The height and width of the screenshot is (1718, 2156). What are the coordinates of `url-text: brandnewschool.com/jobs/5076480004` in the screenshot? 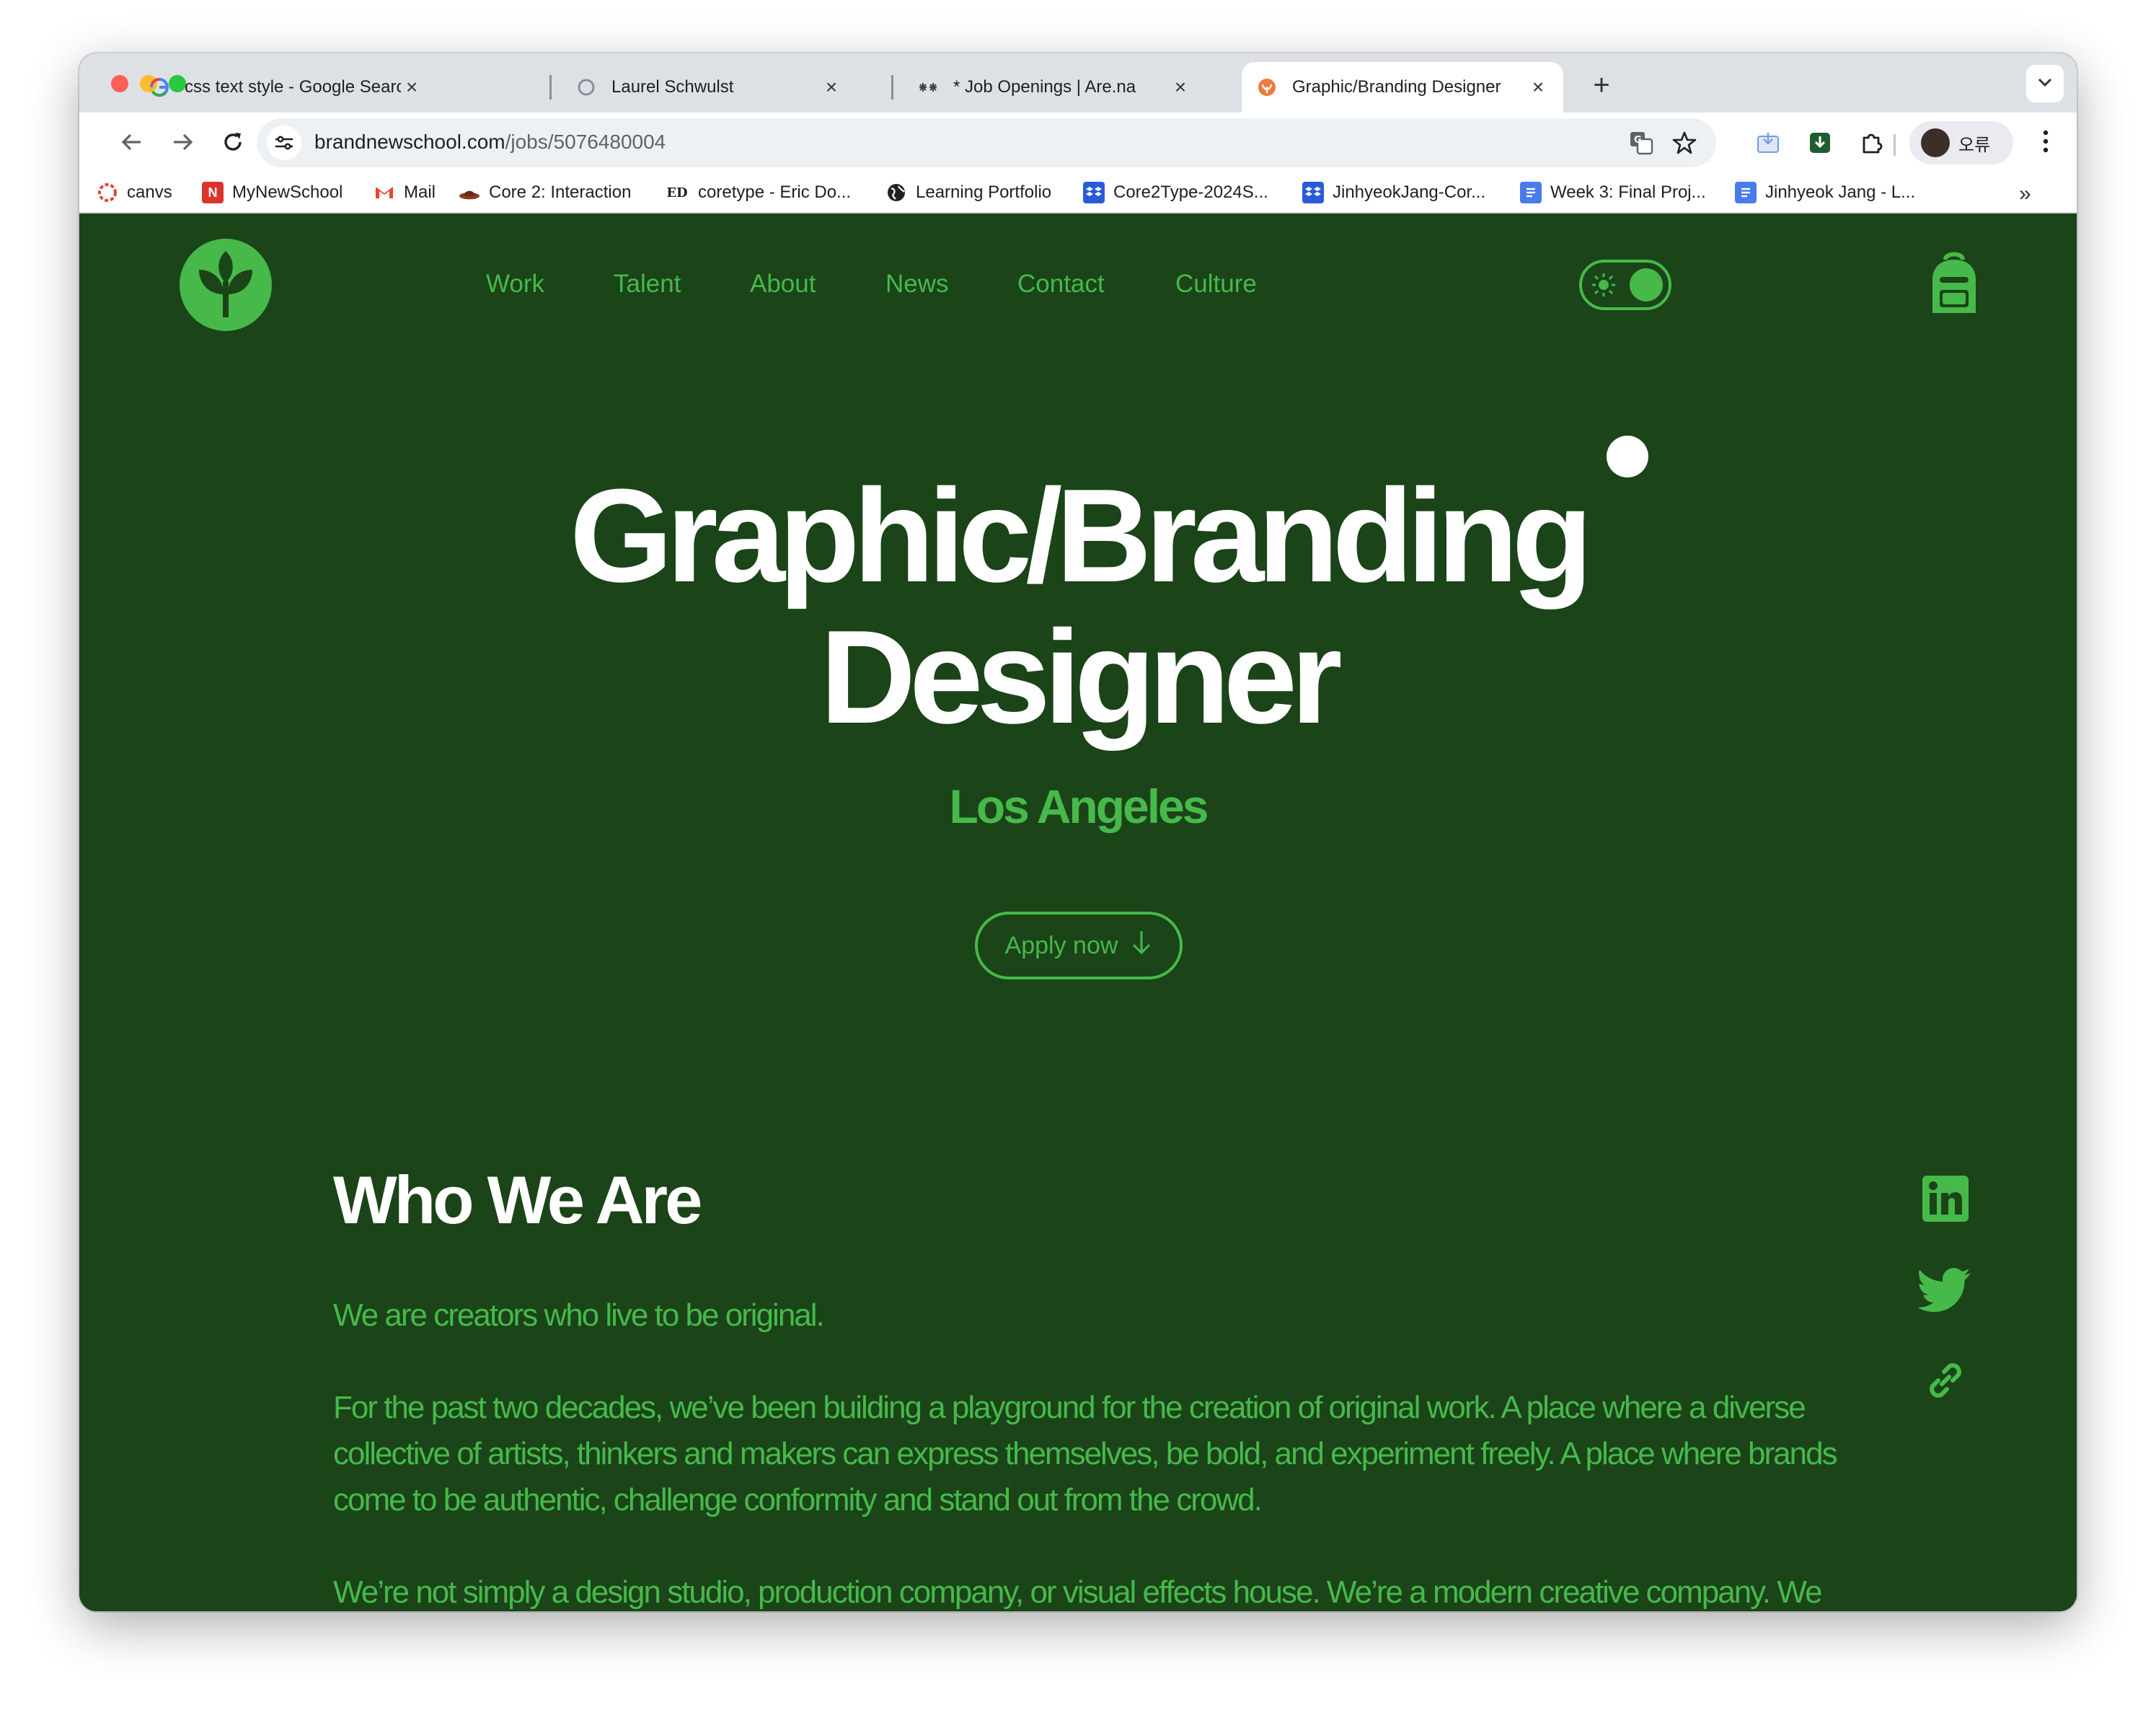 It's located at (490, 142).